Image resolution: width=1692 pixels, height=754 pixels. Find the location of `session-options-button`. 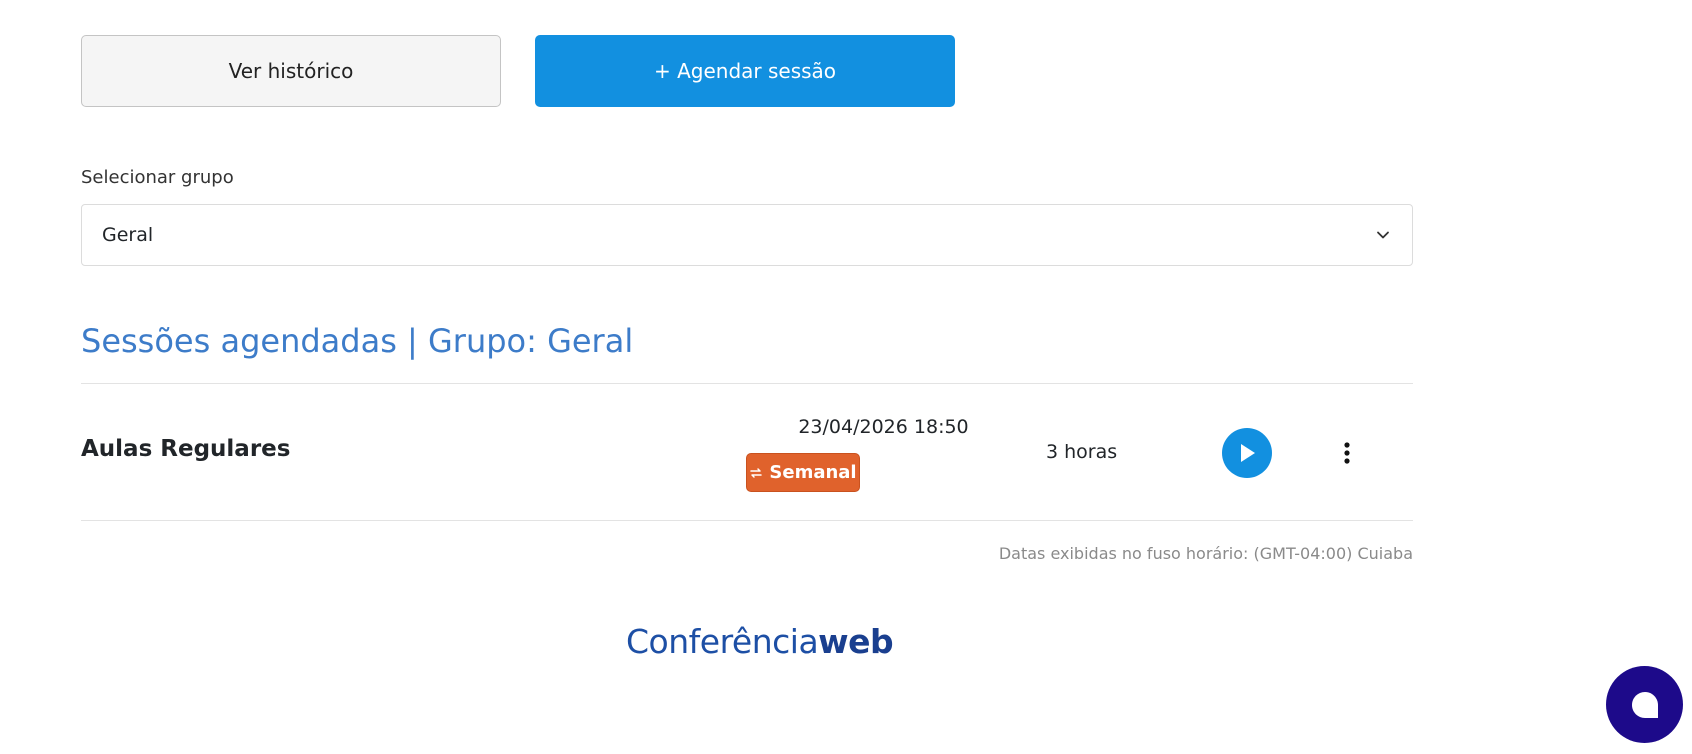

session-options-button is located at coordinates (1347, 453).